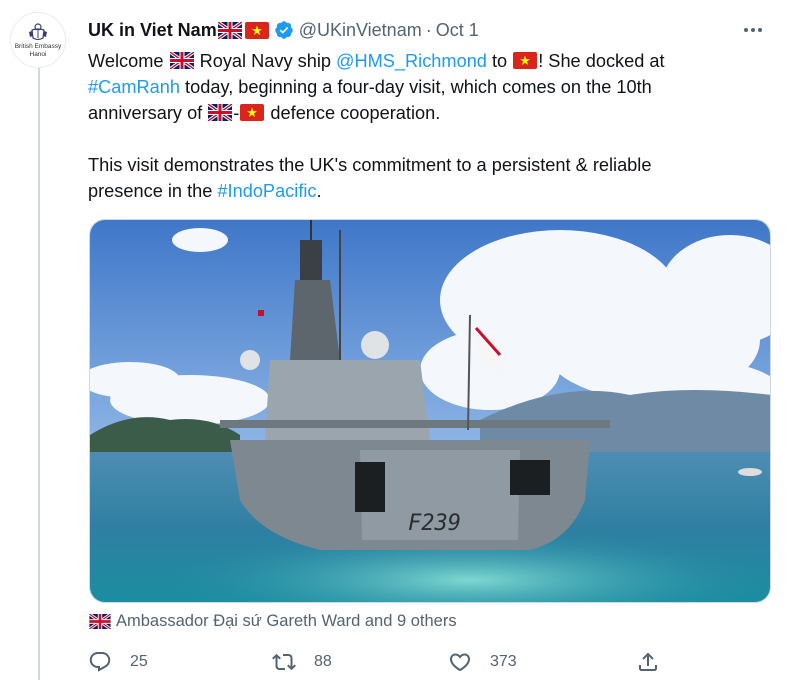 The image size is (793, 680). Describe the element at coordinates (460, 662) in the screenshot. I see `heart-icon` at that location.